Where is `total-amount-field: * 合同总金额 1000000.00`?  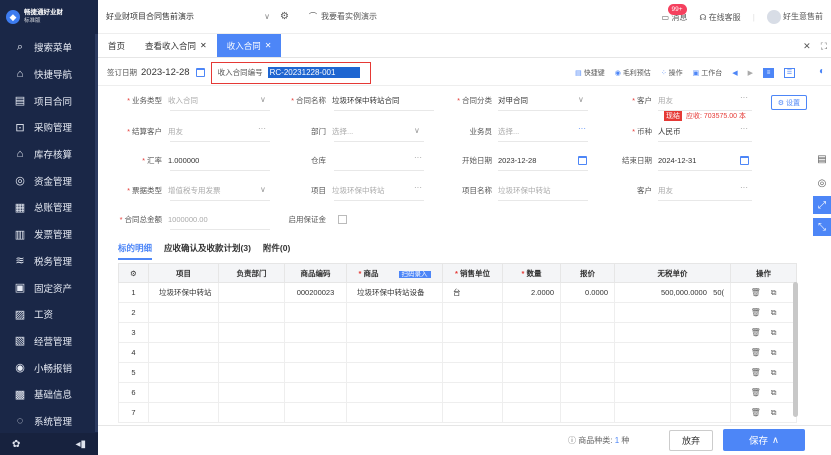 total-amount-field: * 合同总金额 1000000.00 is located at coordinates (153, 219).